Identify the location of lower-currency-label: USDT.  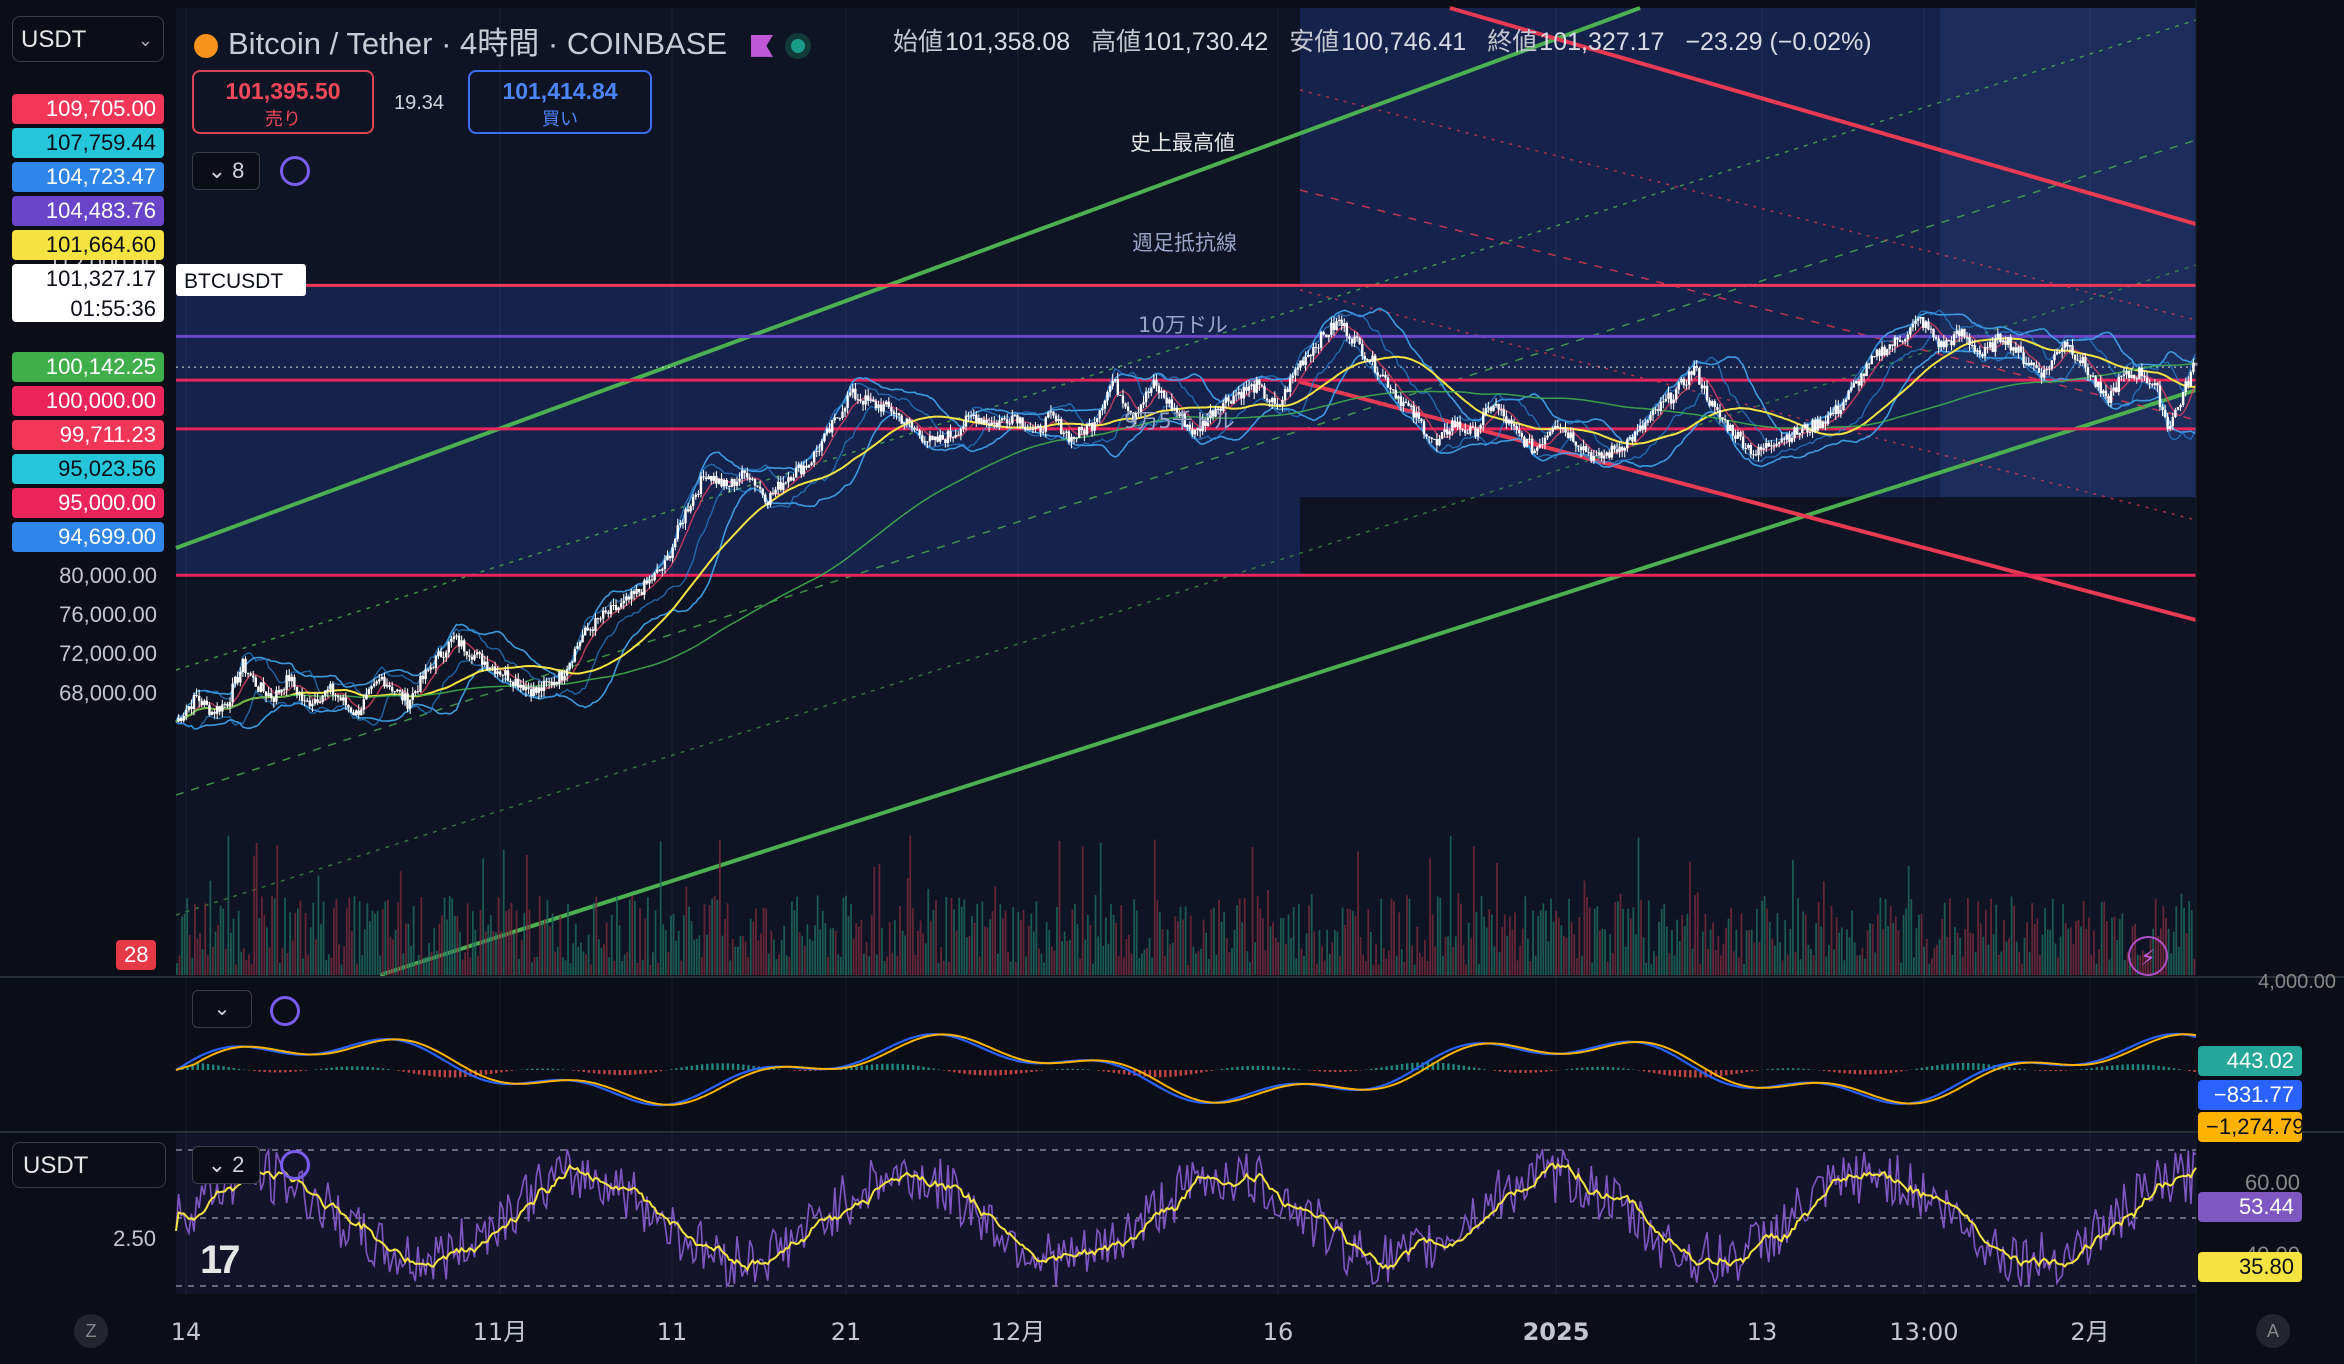
(89, 1165).